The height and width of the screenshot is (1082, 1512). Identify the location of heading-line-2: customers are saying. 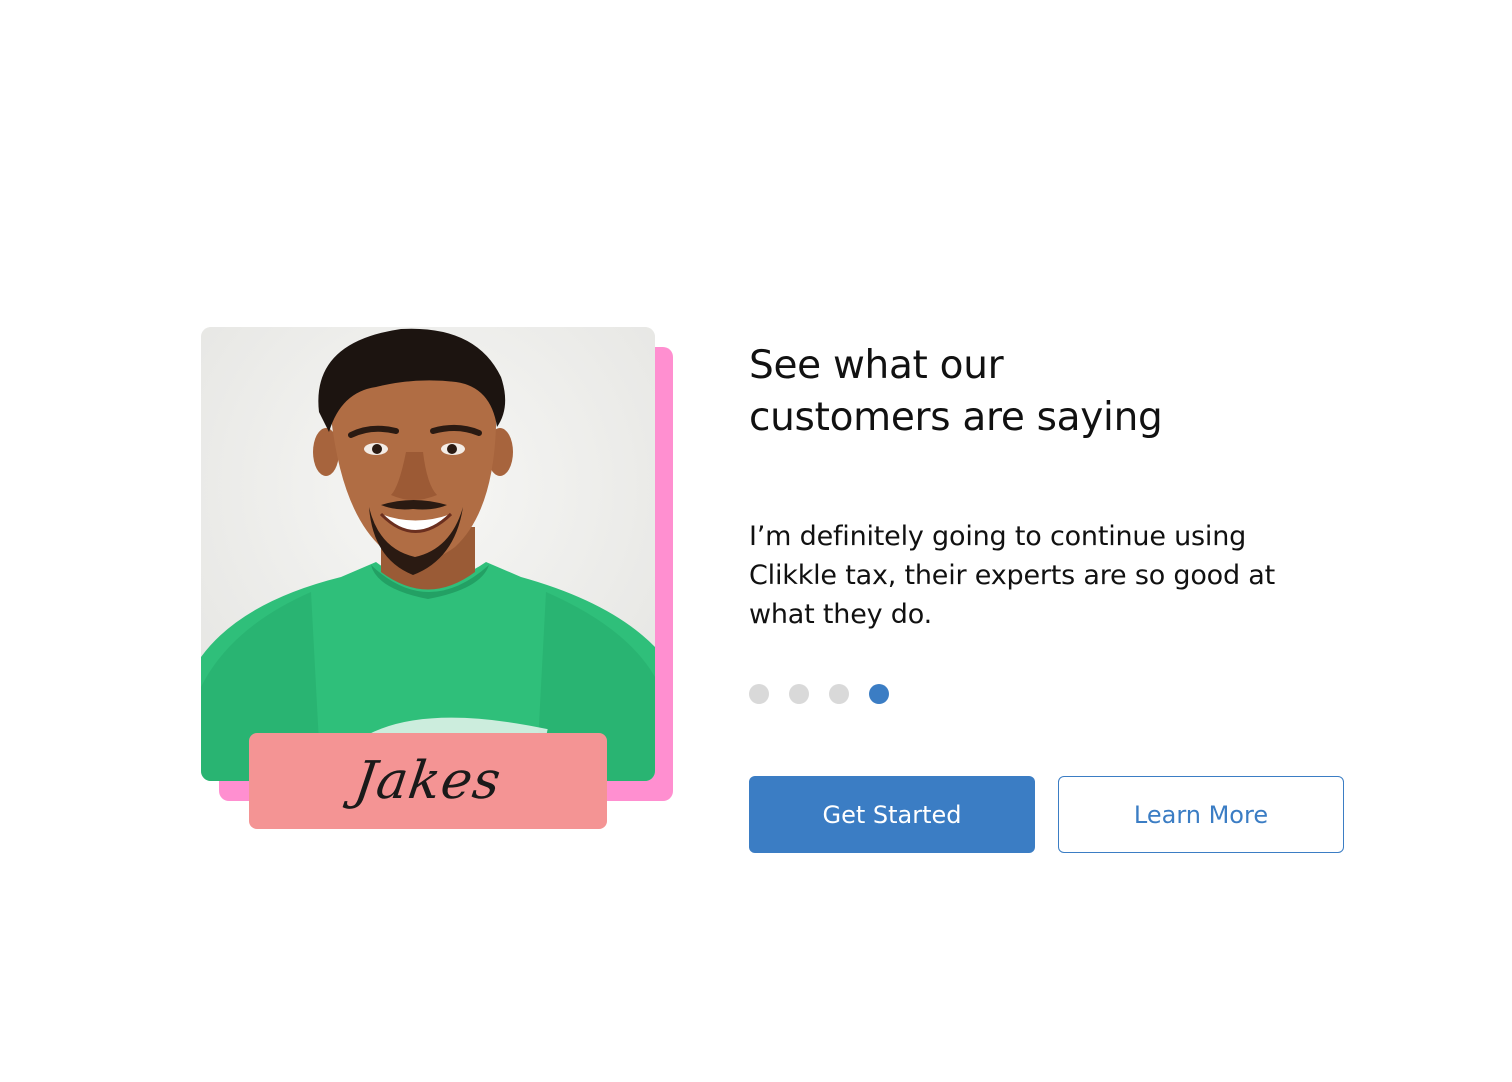
(956, 417).